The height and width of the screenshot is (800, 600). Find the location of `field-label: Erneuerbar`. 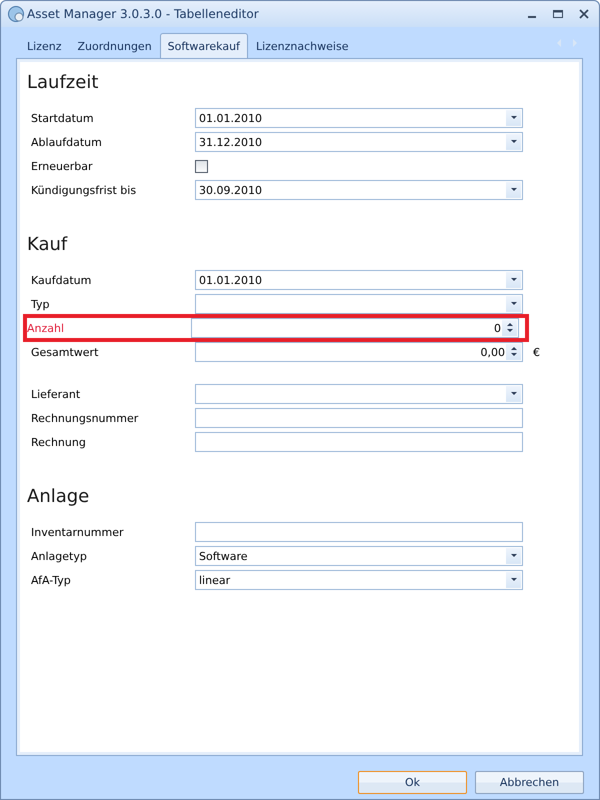

field-label: Erneuerbar is located at coordinates (62, 166).